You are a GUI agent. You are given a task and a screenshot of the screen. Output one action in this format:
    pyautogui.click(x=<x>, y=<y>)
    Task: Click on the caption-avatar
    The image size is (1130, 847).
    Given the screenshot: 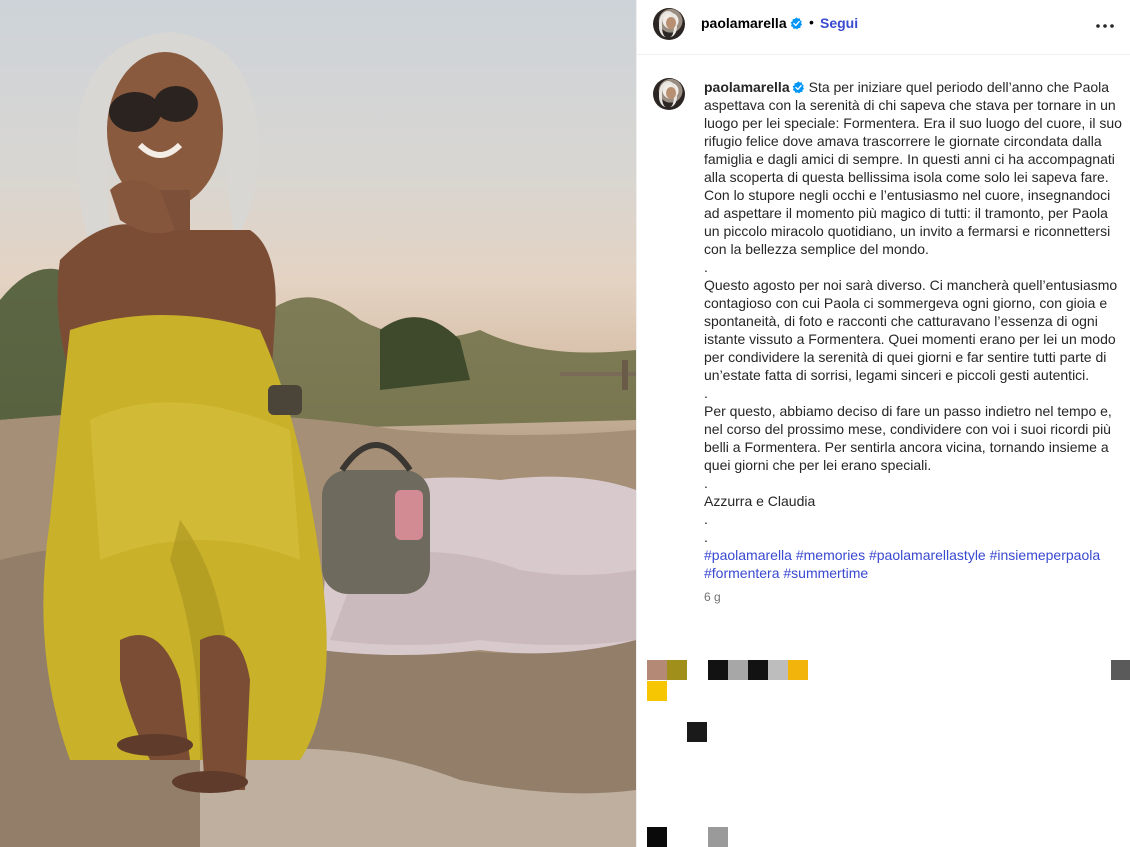 What is the action you would take?
    pyautogui.click(x=669, y=94)
    